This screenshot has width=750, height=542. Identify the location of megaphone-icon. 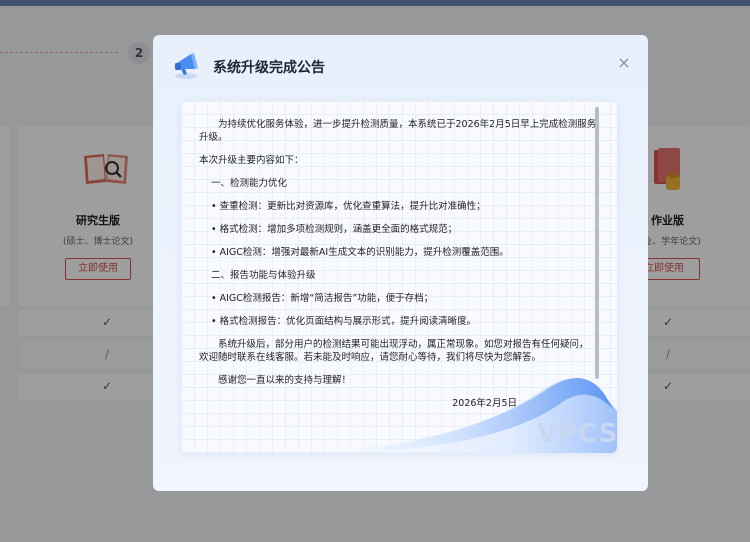
(186, 66).